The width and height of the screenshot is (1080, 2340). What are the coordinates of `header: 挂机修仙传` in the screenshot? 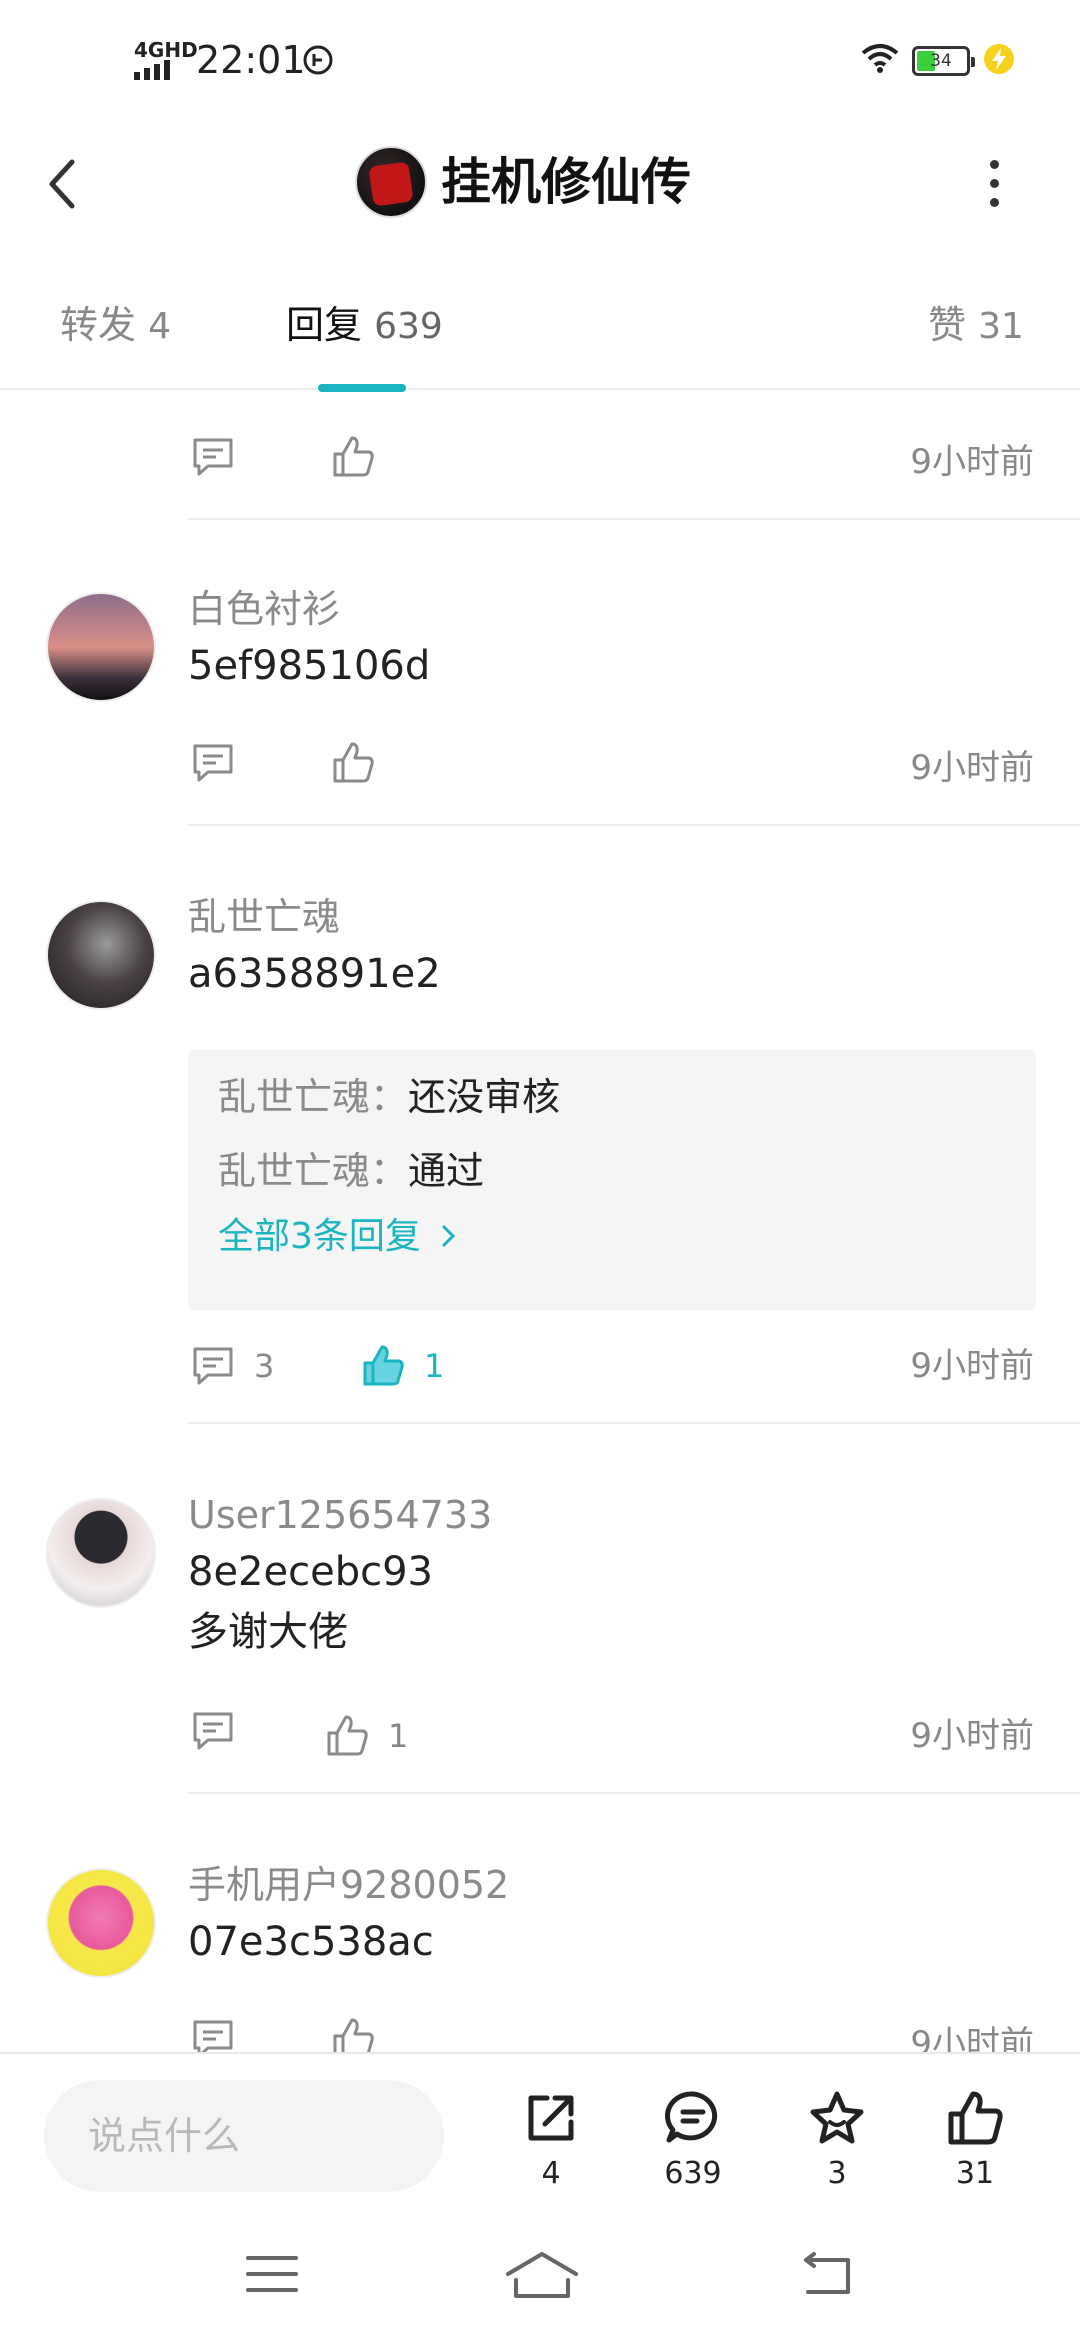 It's located at (540, 185).